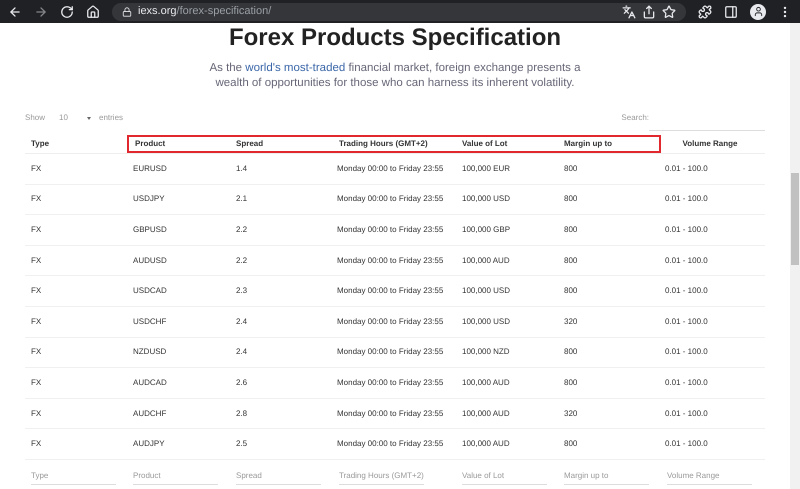  I want to click on column-header: Type, so click(76, 144).